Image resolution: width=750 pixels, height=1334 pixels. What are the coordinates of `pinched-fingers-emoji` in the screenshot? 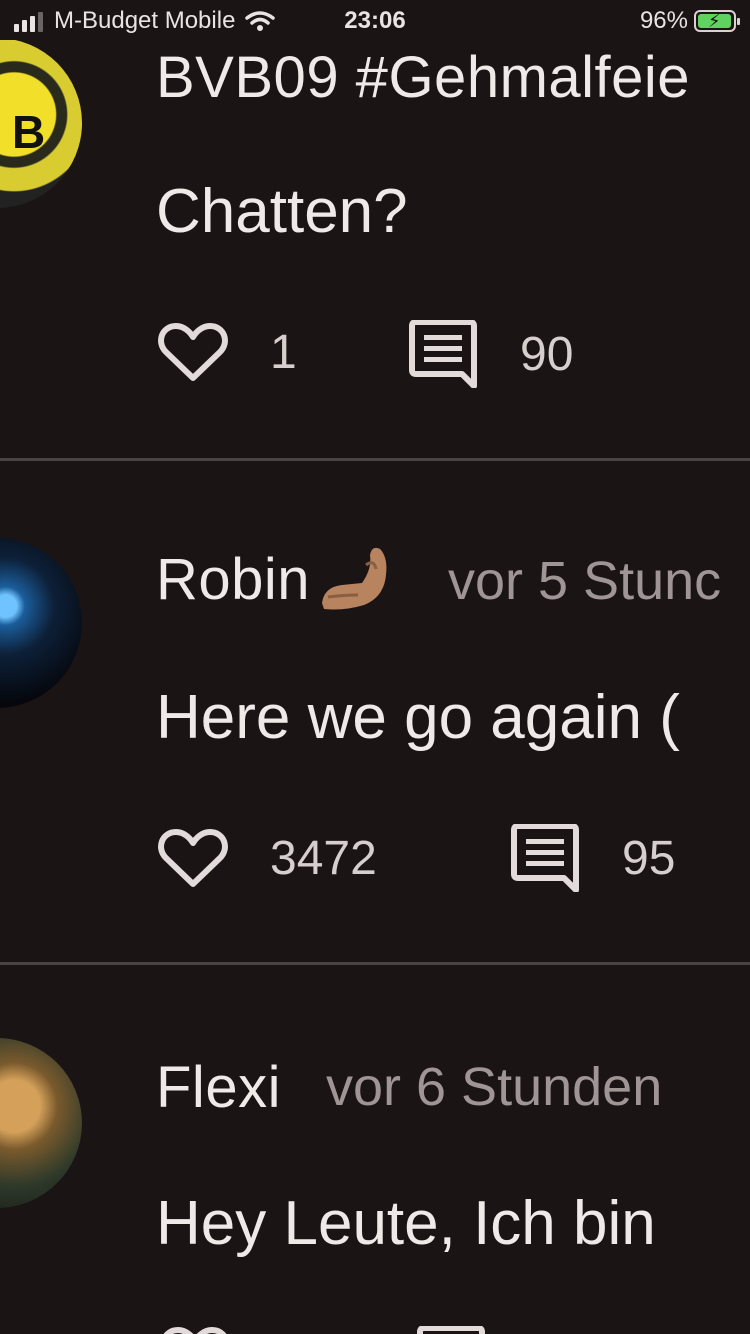 It's located at (354, 578).